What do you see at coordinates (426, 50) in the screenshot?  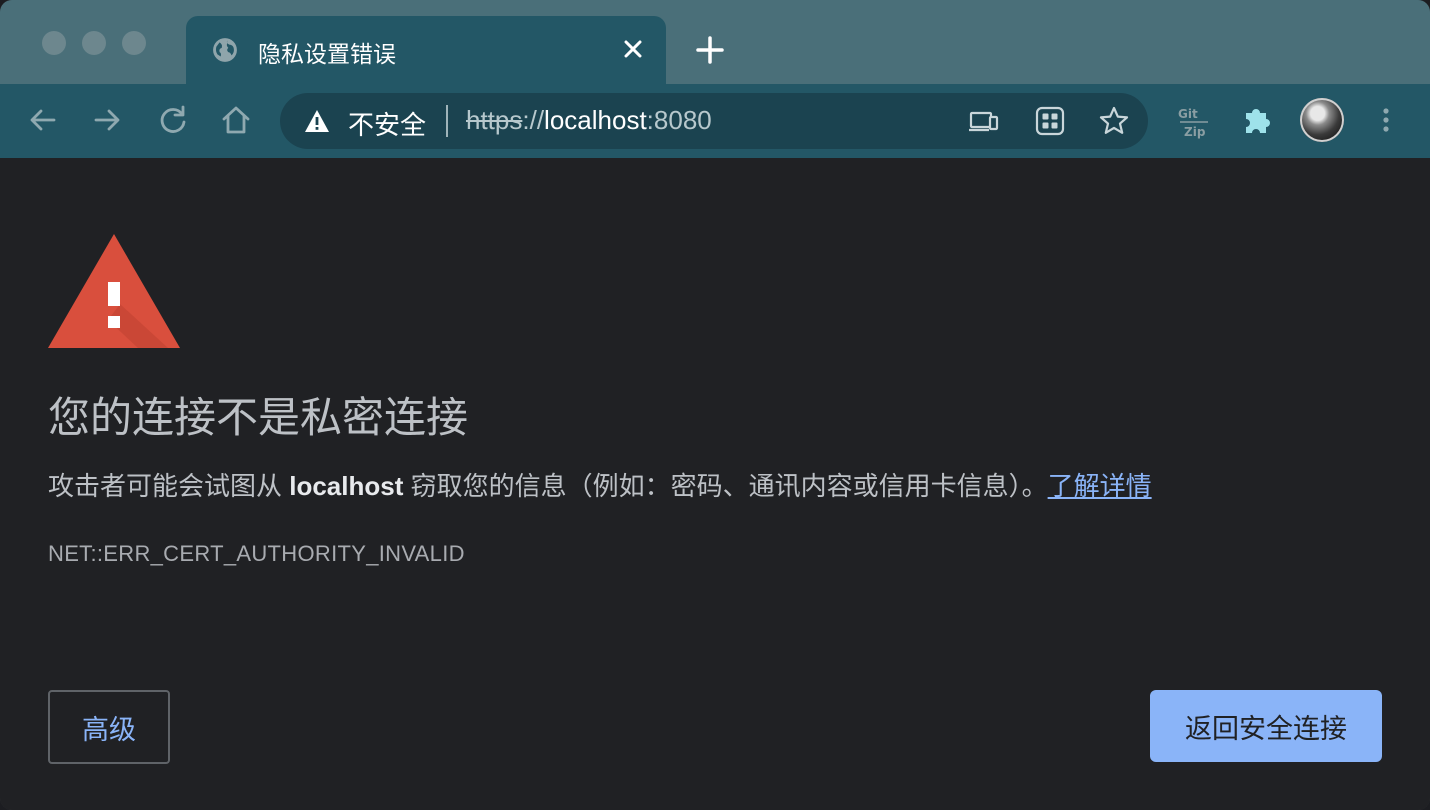 I see `tab-active: 隐私设置错误` at bounding box center [426, 50].